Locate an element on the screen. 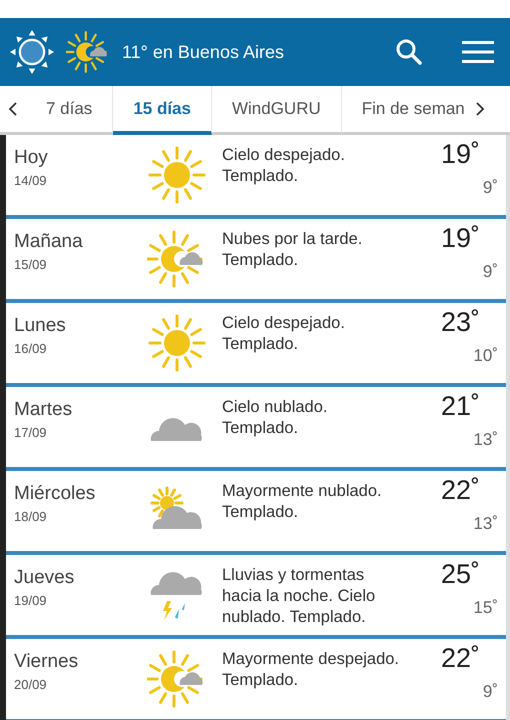  chevron-right-icon is located at coordinates (479, 109).